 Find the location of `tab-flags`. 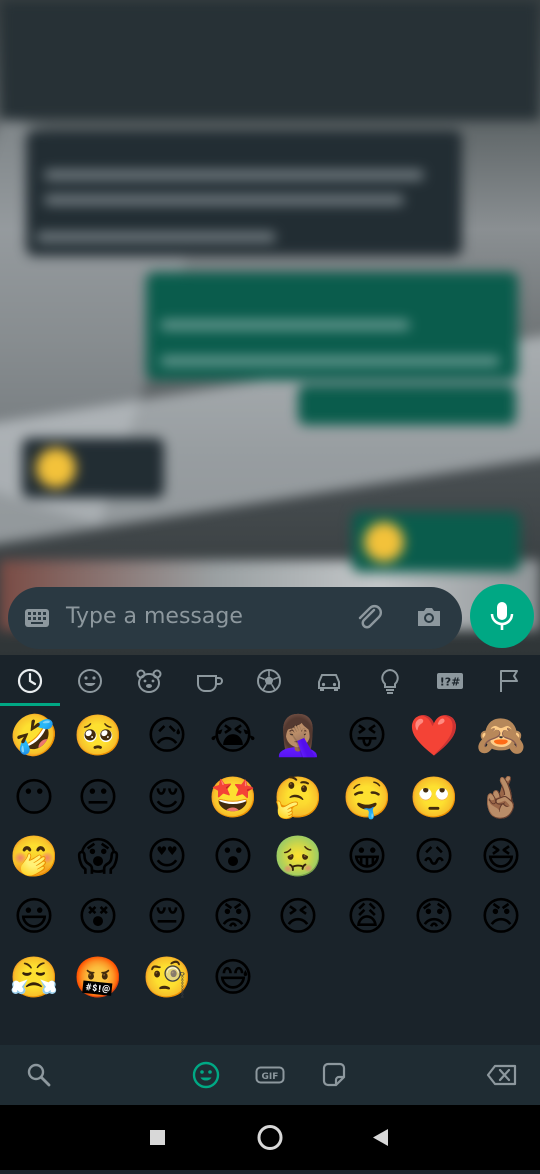

tab-flags is located at coordinates (510, 681).